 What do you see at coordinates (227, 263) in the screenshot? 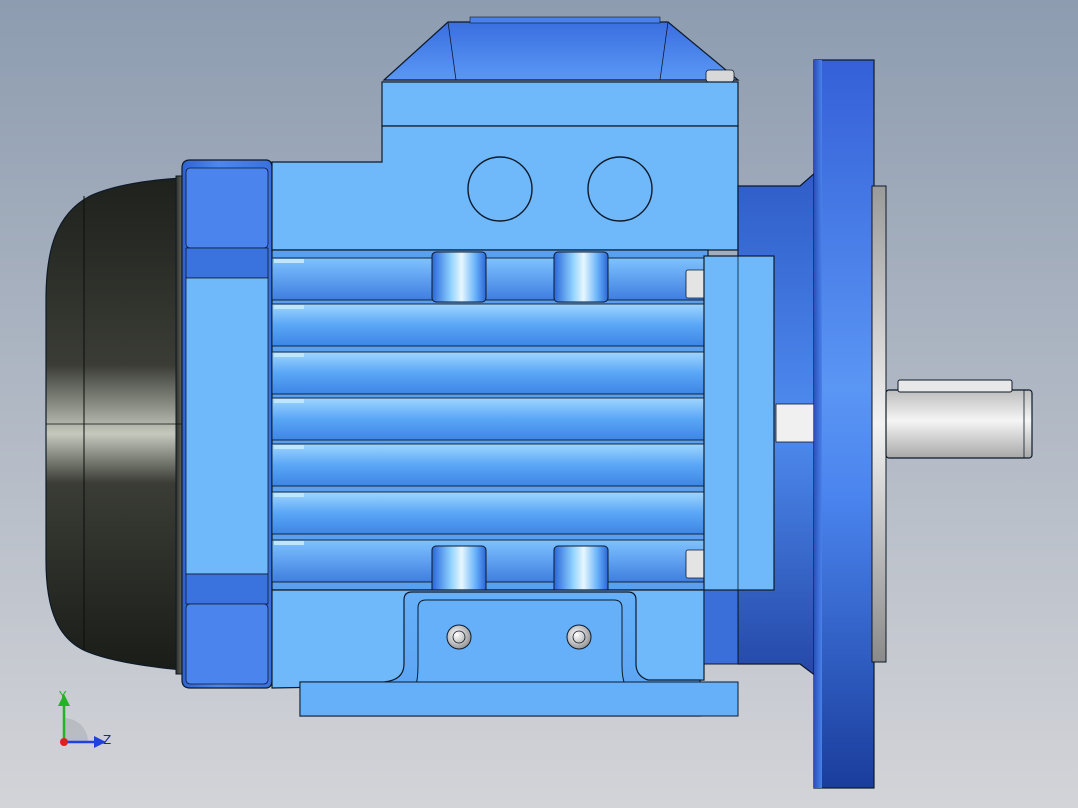
I see `rear-shield-upper-step` at bounding box center [227, 263].